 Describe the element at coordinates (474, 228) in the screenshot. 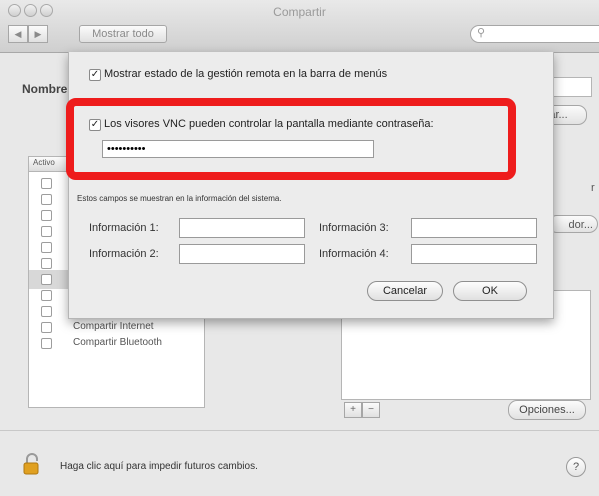

I see `info-3-field` at that location.